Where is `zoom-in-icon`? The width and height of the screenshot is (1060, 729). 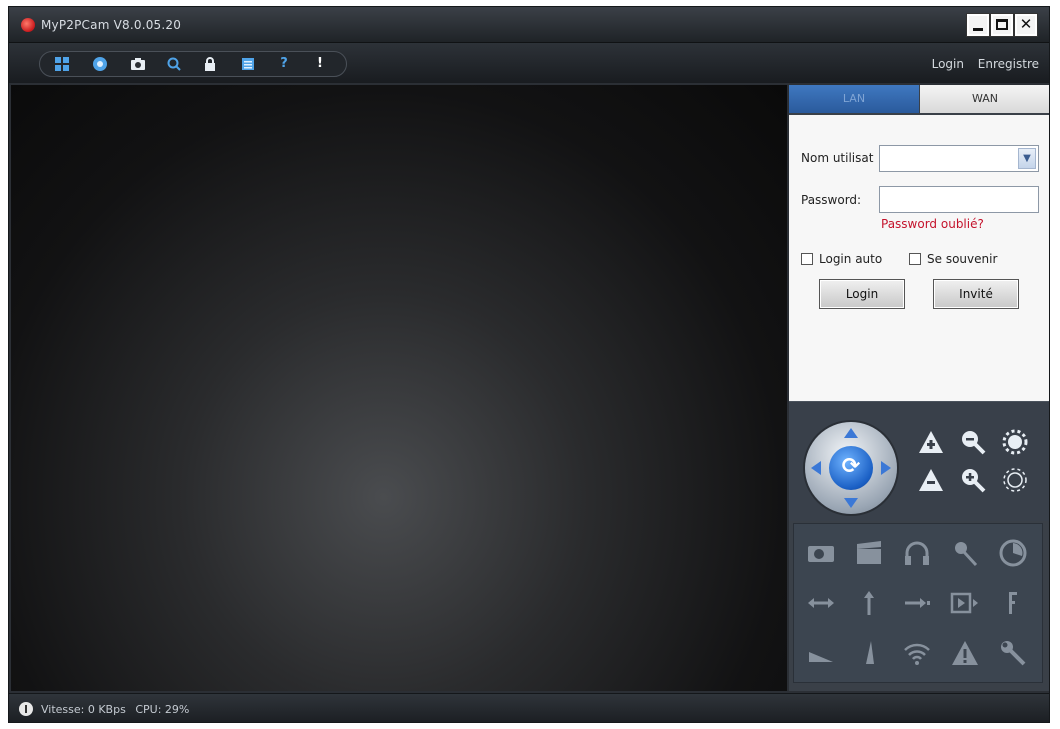
zoom-in-icon is located at coordinates (973, 480).